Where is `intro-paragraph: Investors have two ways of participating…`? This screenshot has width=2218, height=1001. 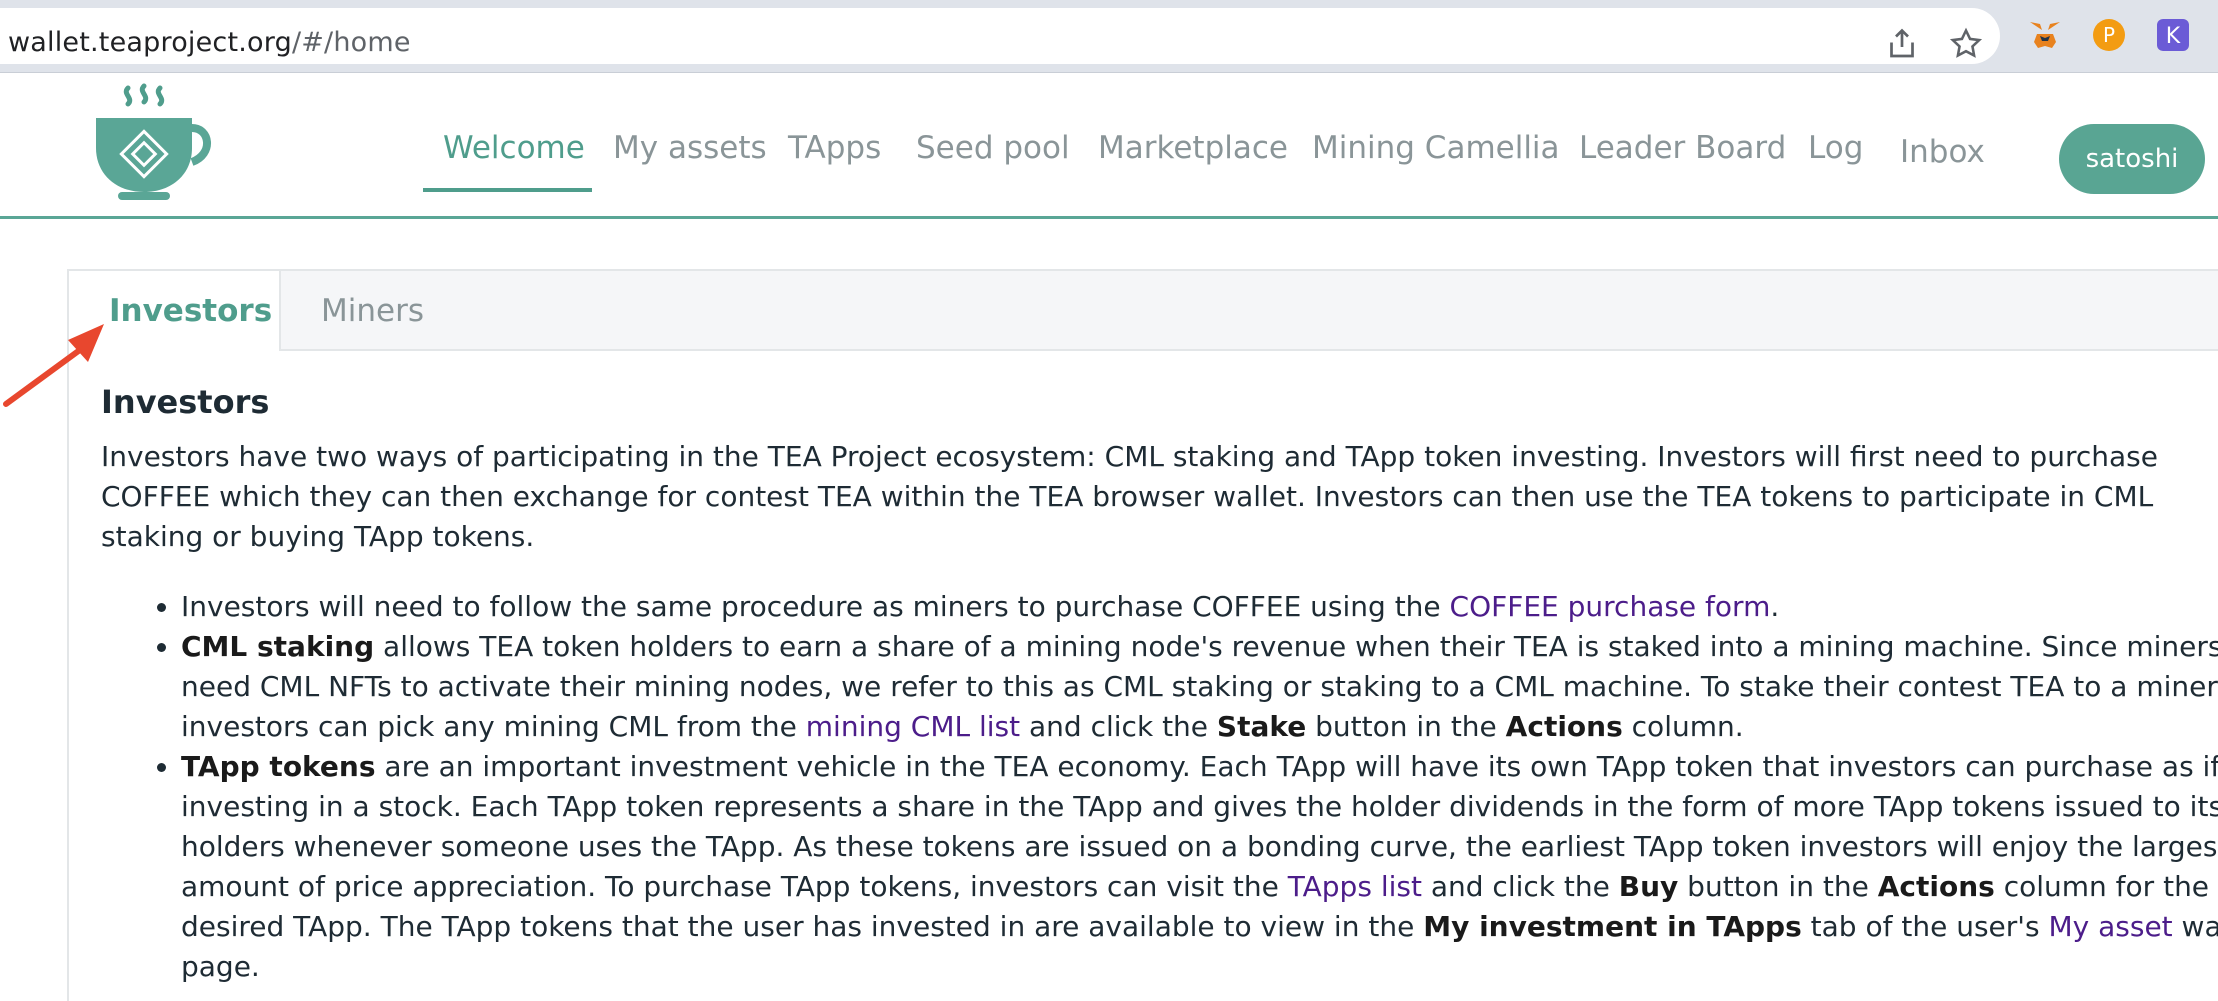 intro-paragraph: Investors have two ways of participating… is located at coordinates (1129, 496).